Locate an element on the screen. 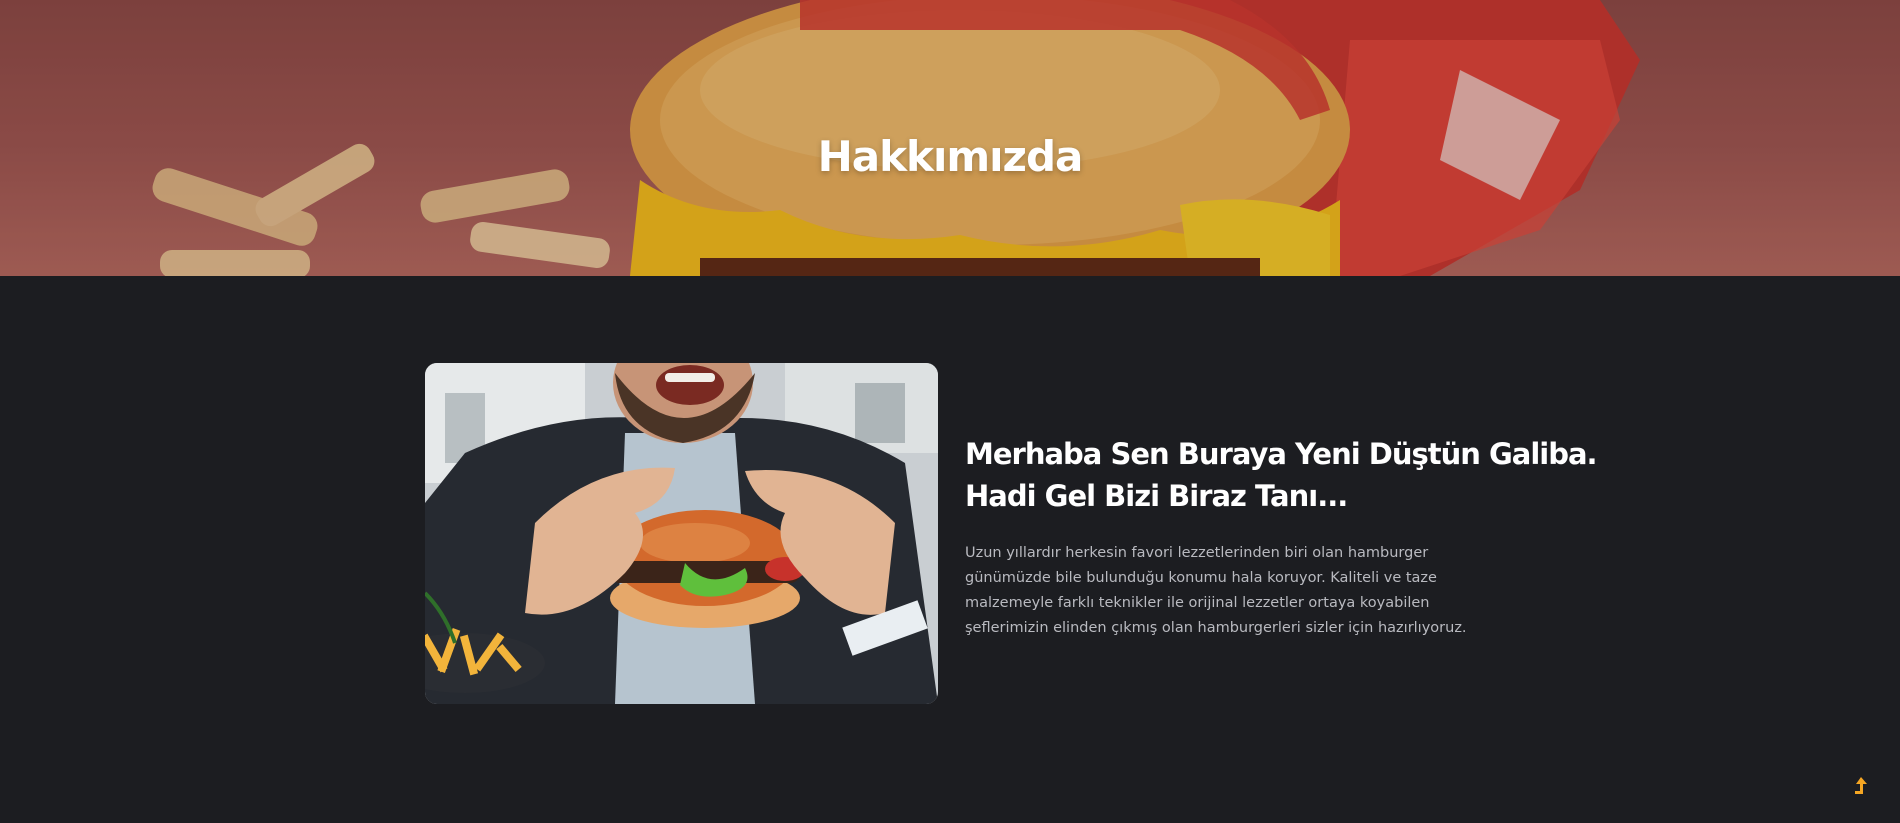 This screenshot has width=1900, height=823. about-photo is located at coordinates (681, 533).